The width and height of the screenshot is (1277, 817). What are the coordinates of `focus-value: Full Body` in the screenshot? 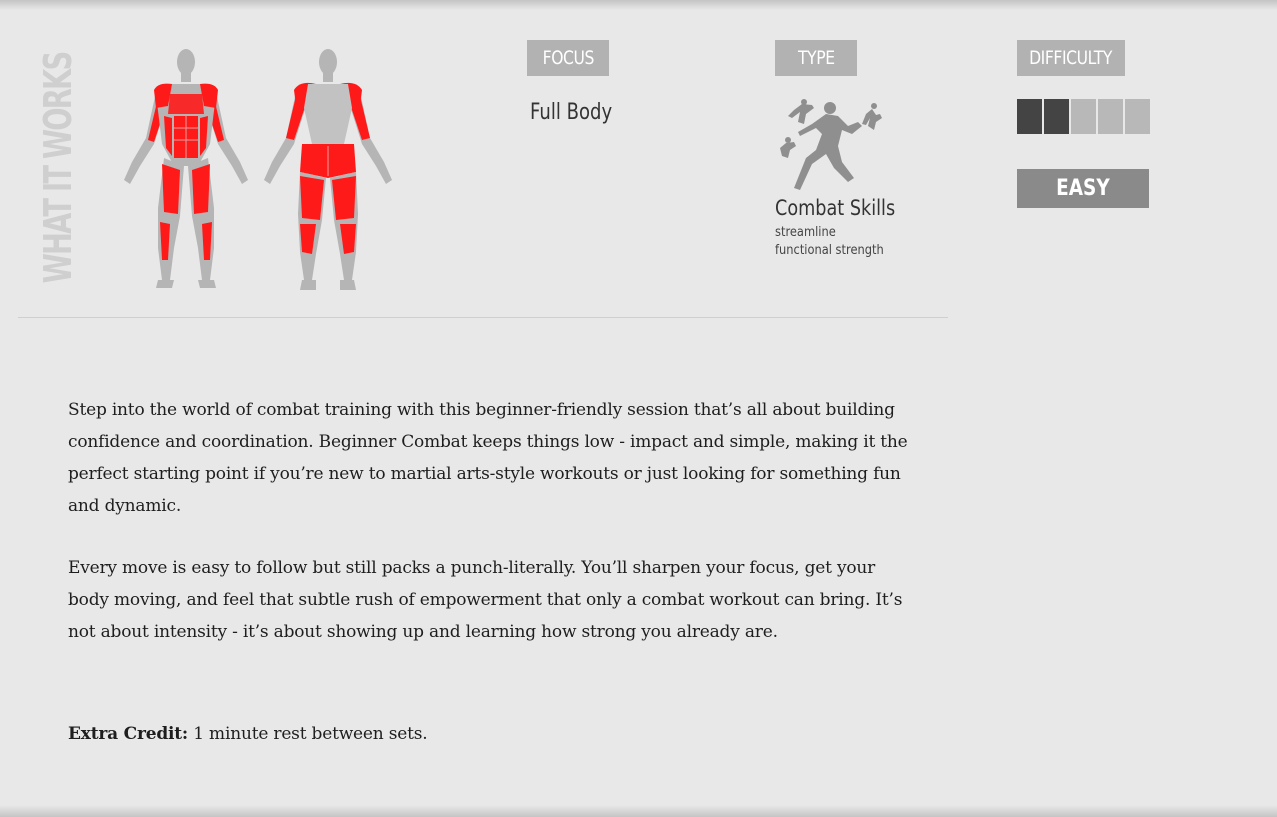 It's located at (571, 112).